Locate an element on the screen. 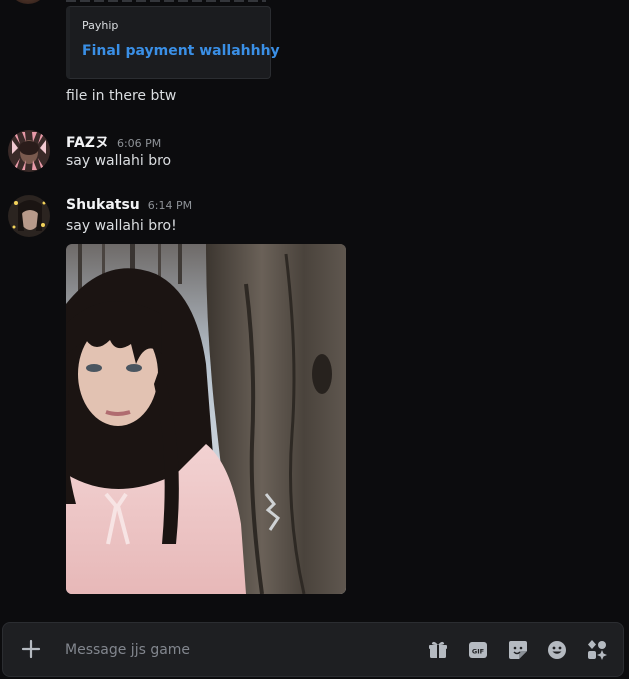 Image resolution: width=629 pixels, height=679 pixels. message-header: Shukatsu 6:14 PM is located at coordinates (129, 205).